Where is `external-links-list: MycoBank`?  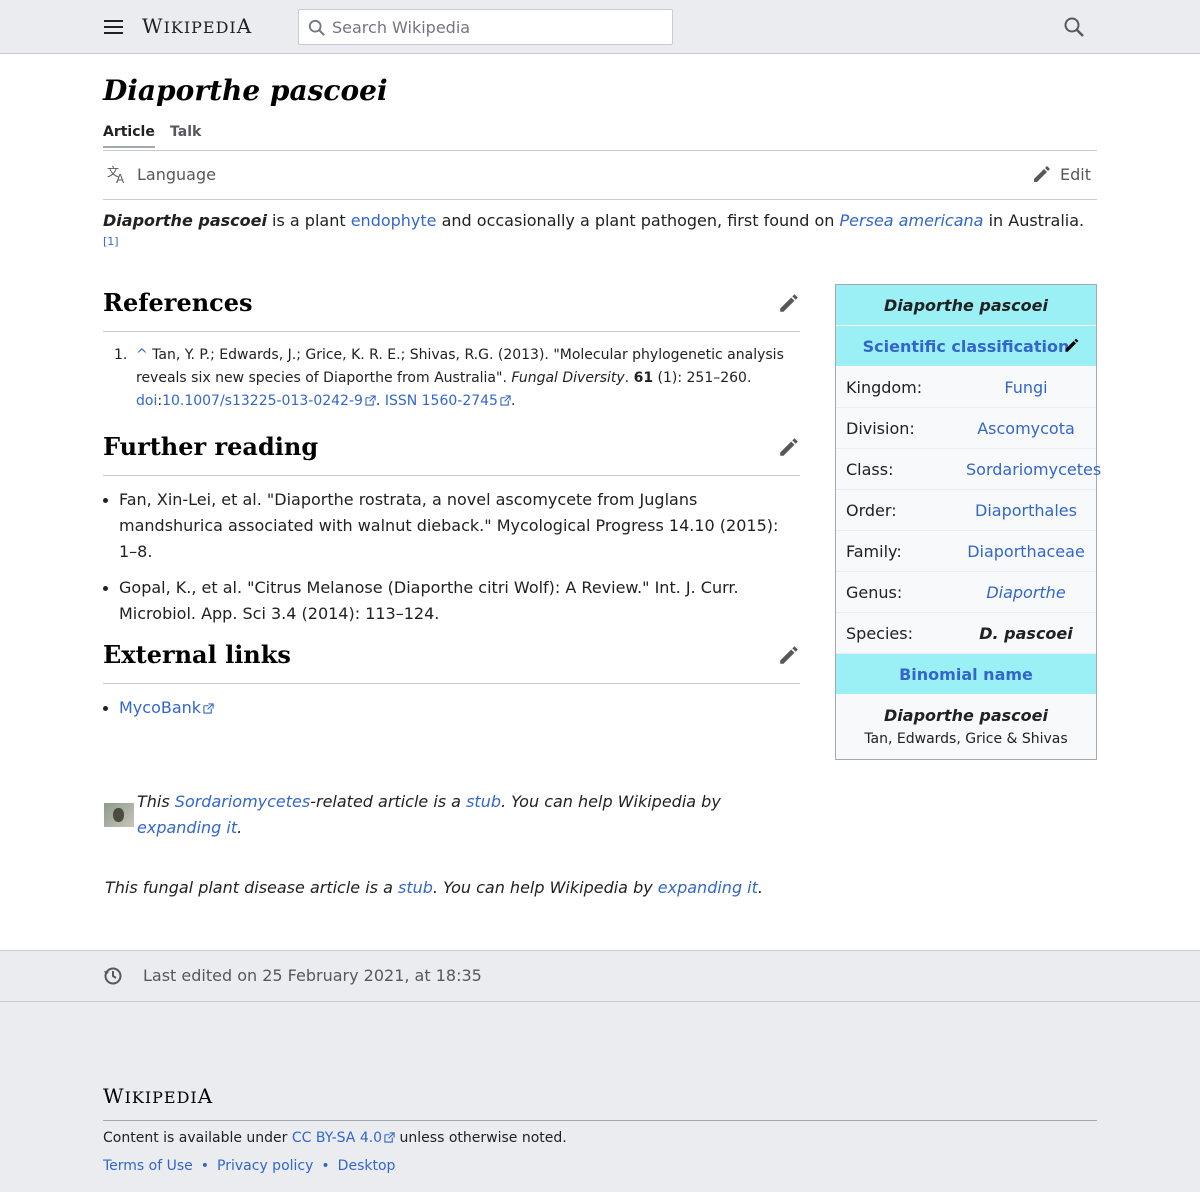 external-links-list: MycoBank is located at coordinates (451, 713).